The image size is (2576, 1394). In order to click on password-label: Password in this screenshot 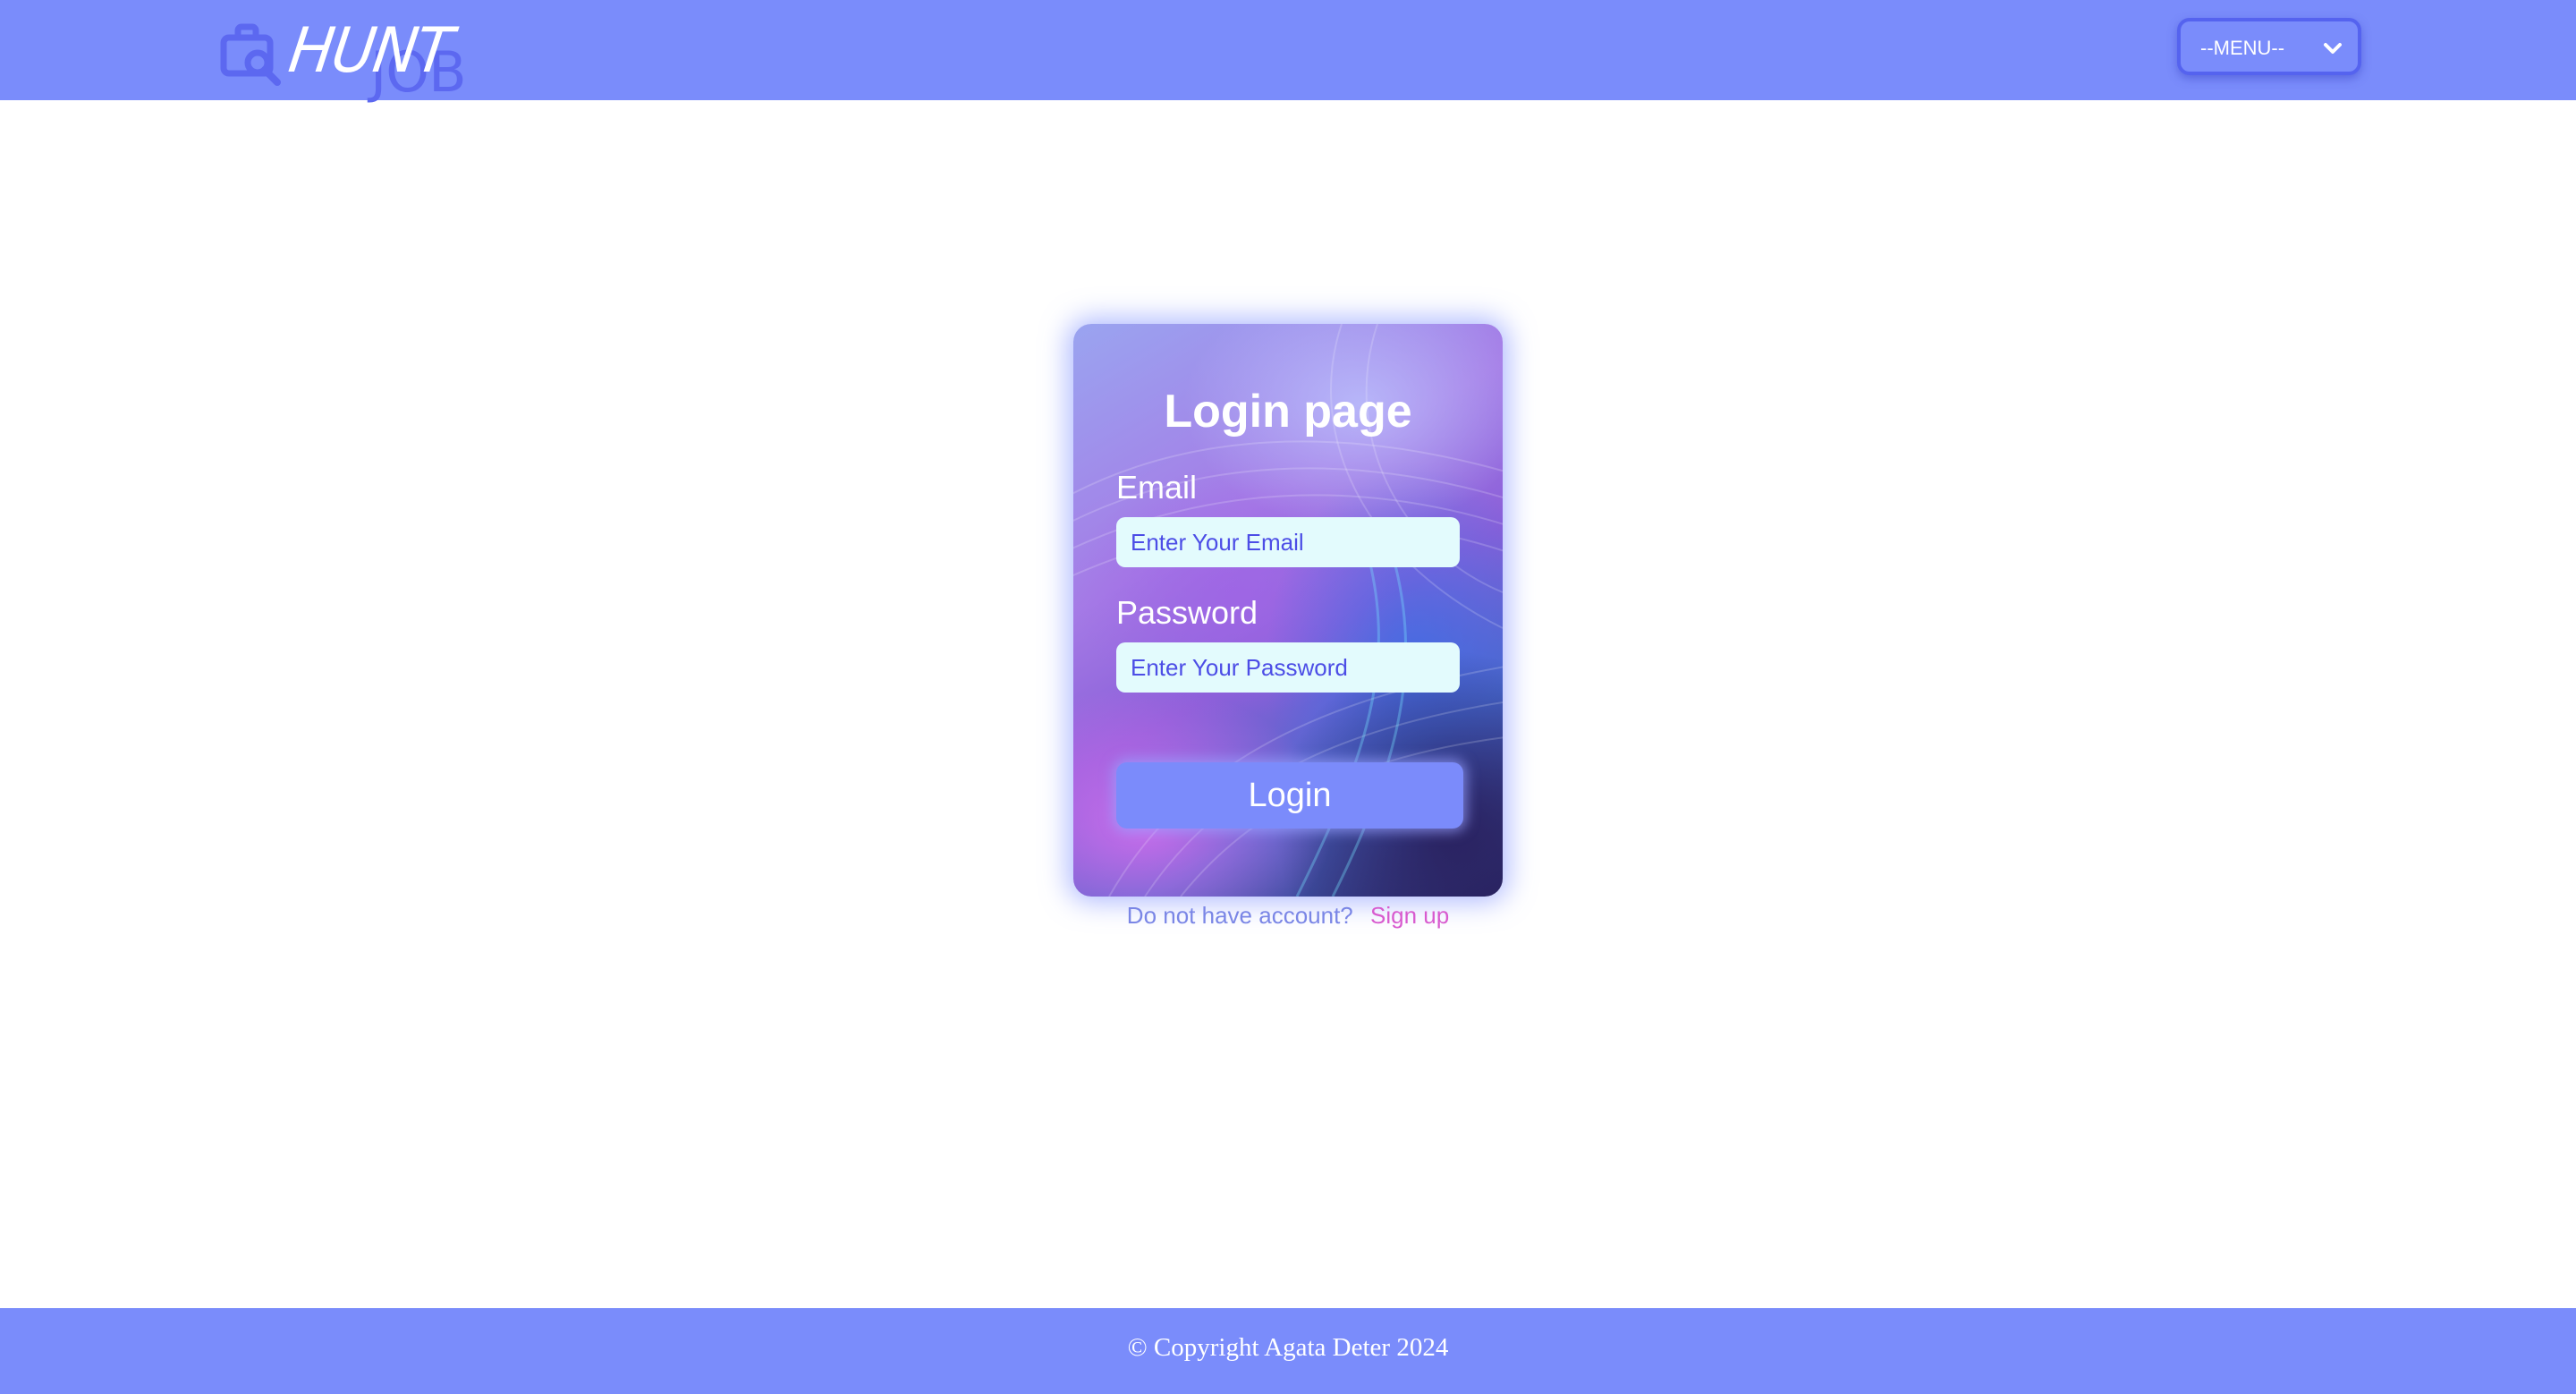, I will do `click(1187, 613)`.